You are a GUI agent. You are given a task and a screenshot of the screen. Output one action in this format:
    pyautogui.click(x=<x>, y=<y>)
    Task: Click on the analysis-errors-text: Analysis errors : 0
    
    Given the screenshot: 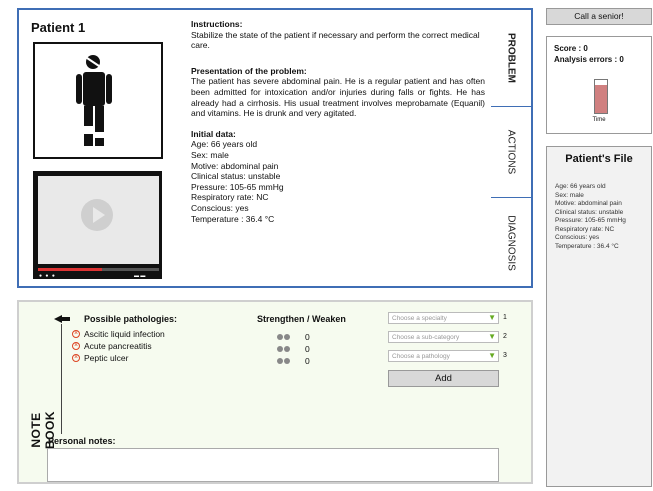 What is the action you would take?
    pyautogui.click(x=589, y=59)
    